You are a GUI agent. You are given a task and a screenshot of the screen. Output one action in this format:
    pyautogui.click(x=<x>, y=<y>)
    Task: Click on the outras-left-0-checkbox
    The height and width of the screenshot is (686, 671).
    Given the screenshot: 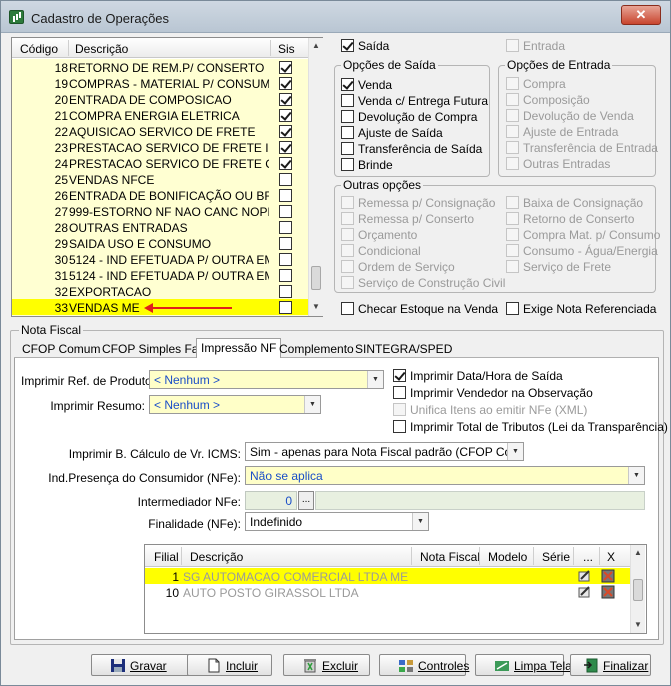 What is the action you would take?
    pyautogui.click(x=347, y=202)
    